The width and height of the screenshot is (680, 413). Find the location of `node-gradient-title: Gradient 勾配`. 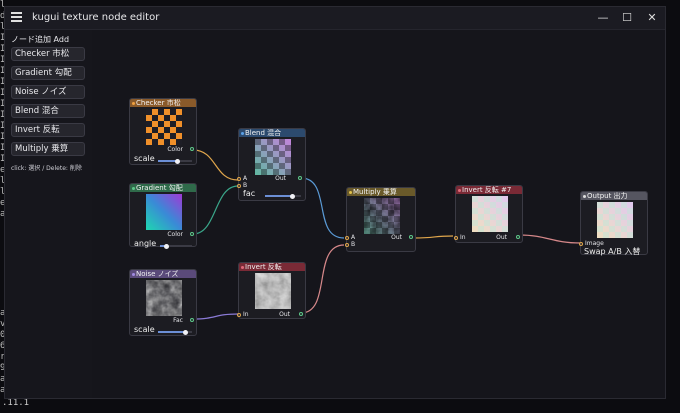

node-gradient-title: Gradient 勾配 is located at coordinates (159, 188).